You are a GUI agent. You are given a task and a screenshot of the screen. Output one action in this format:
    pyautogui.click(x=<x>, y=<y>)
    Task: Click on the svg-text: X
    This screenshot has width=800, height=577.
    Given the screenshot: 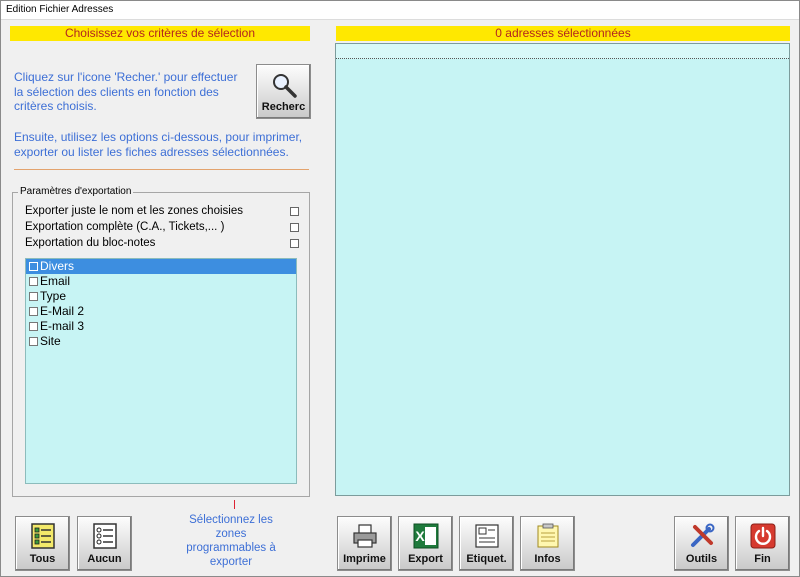 What is the action you would take?
    pyautogui.click(x=420, y=536)
    